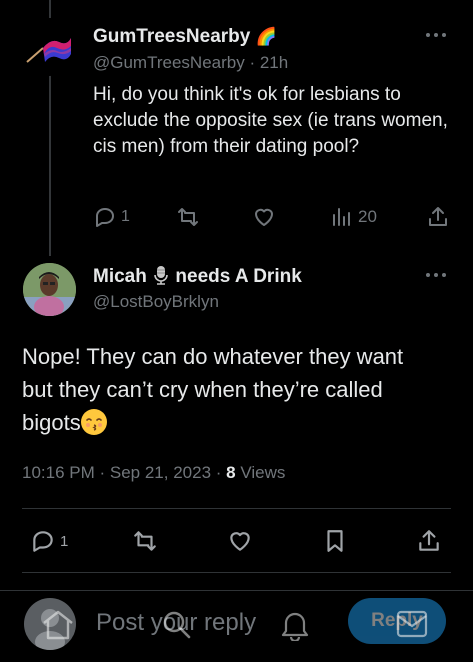 The width and height of the screenshot is (473, 662). I want to click on flag-icon, so click(48, 50).